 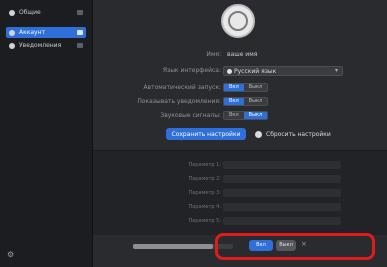 I want to click on name-row: Имя: ваше имя, so click(x=240, y=55).